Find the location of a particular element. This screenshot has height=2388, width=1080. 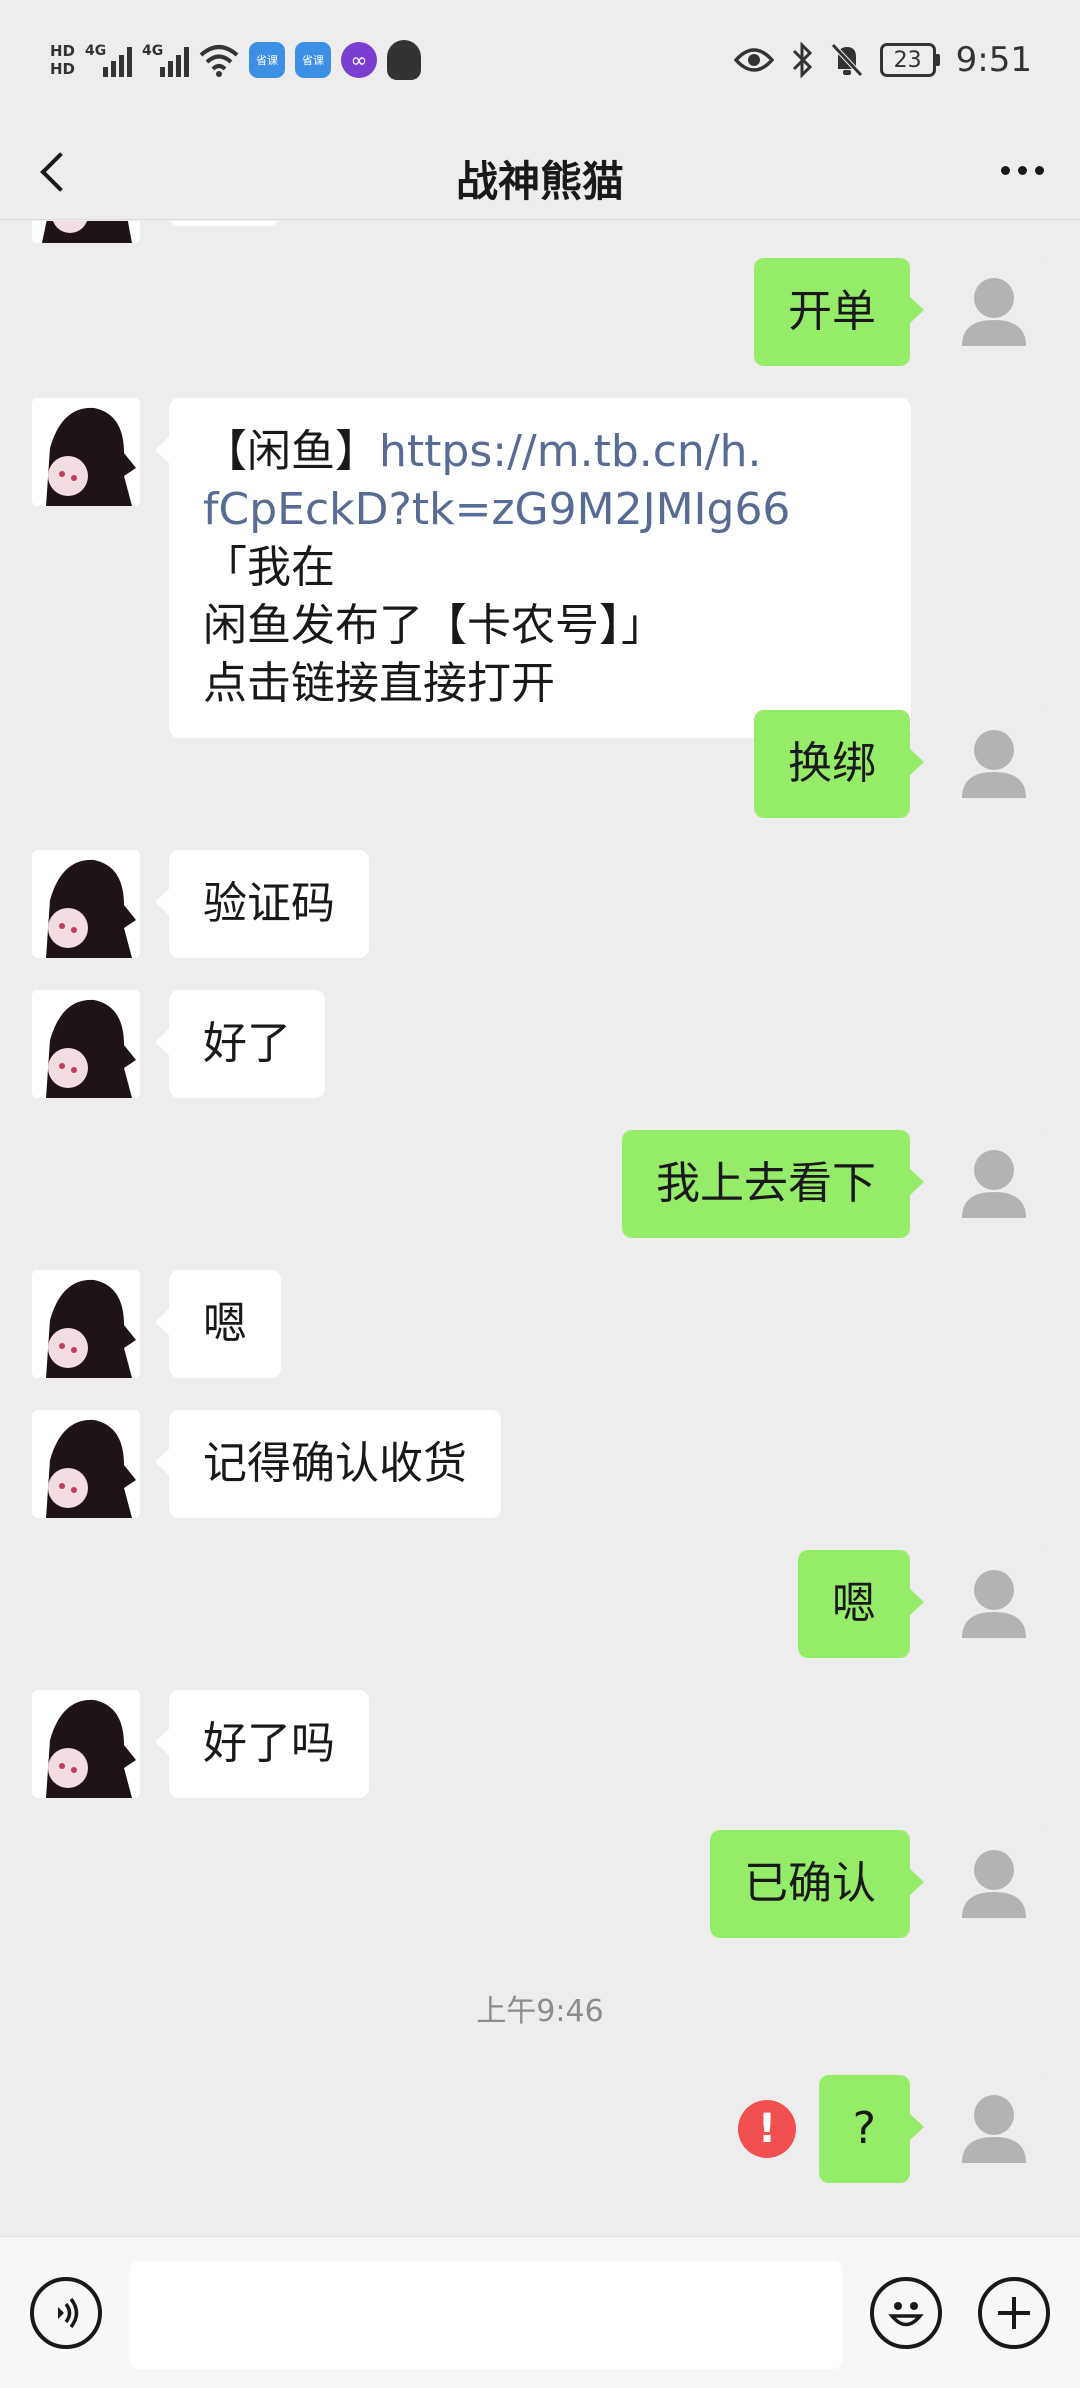

message-text: 好了吗 is located at coordinates (269, 1743).